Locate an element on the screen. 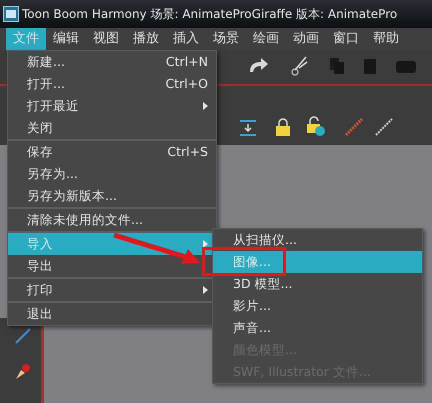 The width and height of the screenshot is (432, 403). menu-item: 插入 is located at coordinates (186, 39).